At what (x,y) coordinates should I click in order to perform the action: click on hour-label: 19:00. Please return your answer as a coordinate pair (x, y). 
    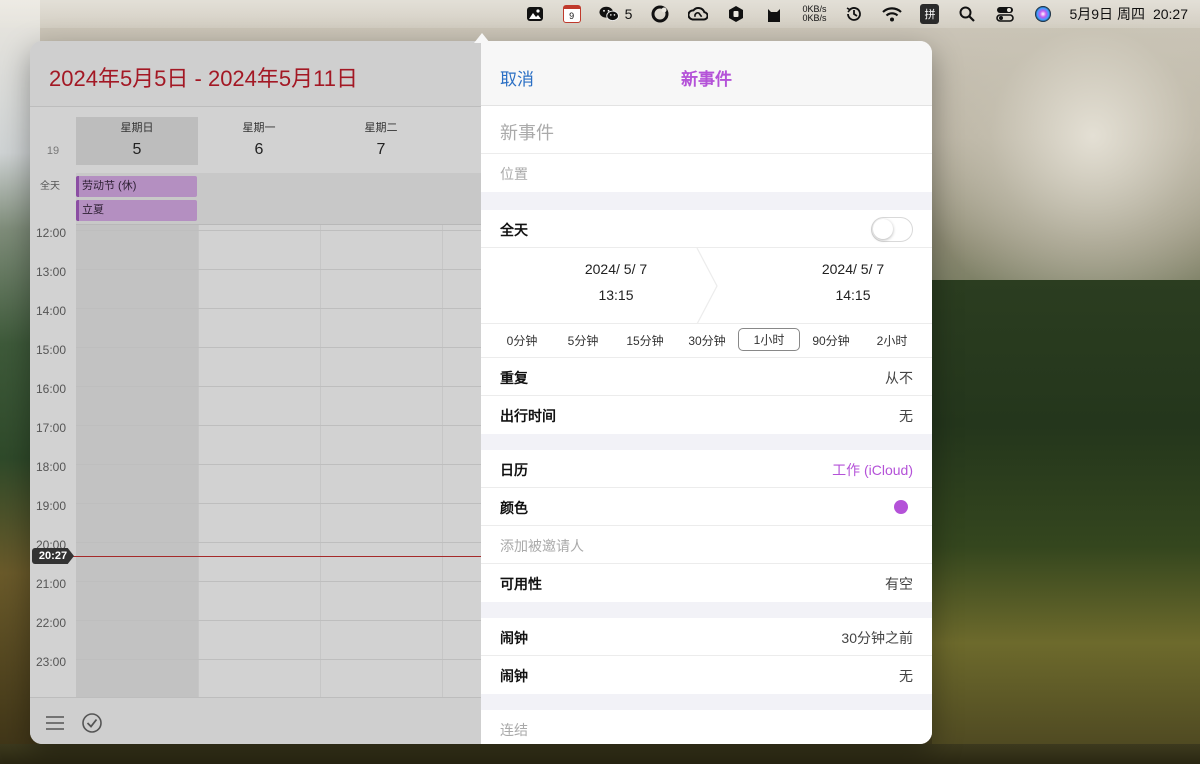
    Looking at the image, I should click on (51, 506).